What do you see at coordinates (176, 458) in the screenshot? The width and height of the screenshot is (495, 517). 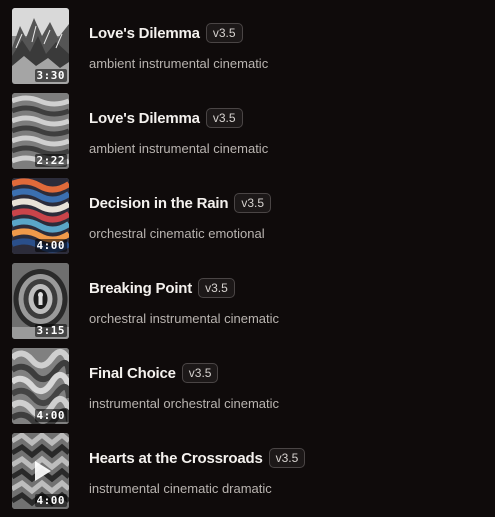 I see `song-title: Hearts at the Crossroads` at bounding box center [176, 458].